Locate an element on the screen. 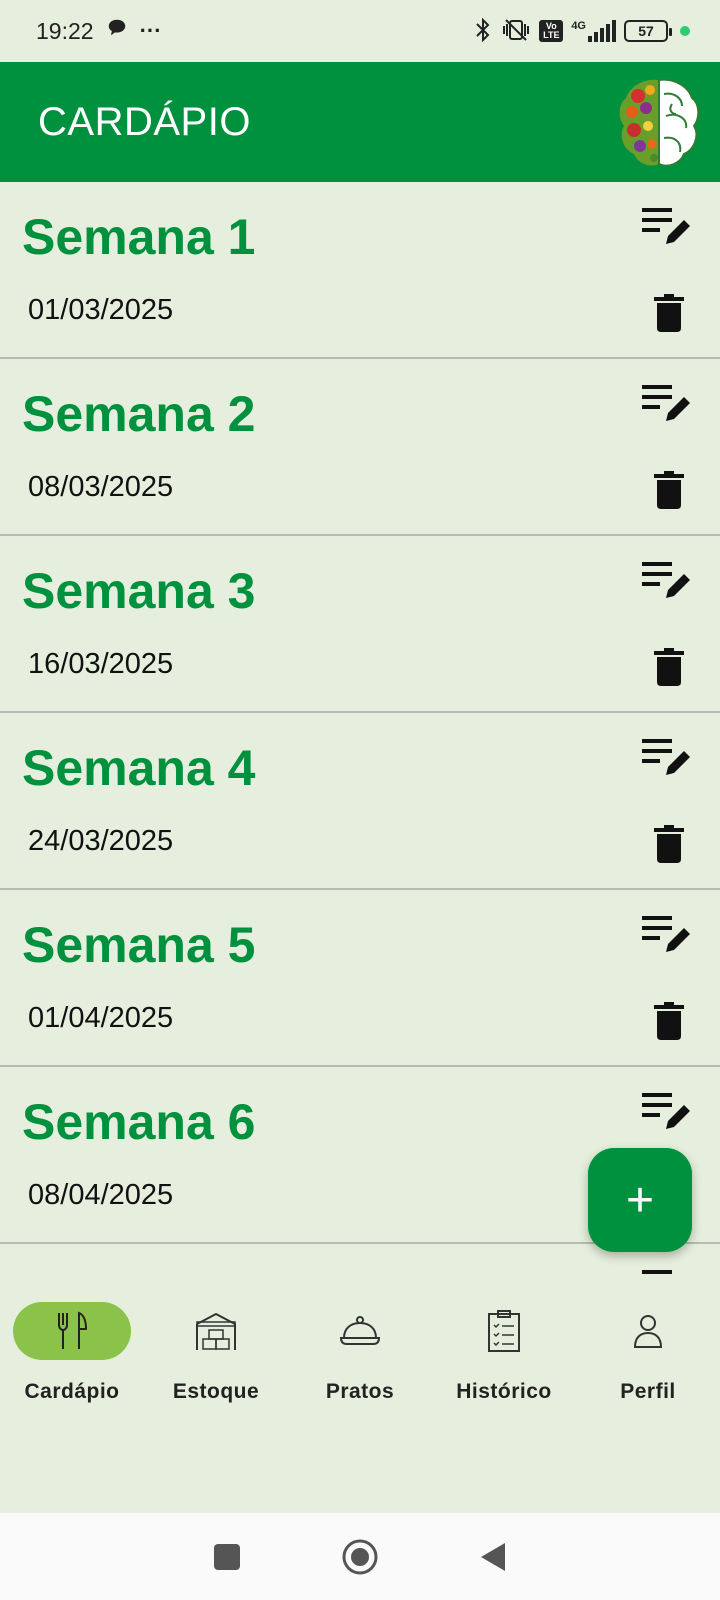  nav-label: Perfil is located at coordinates (648, 1391).